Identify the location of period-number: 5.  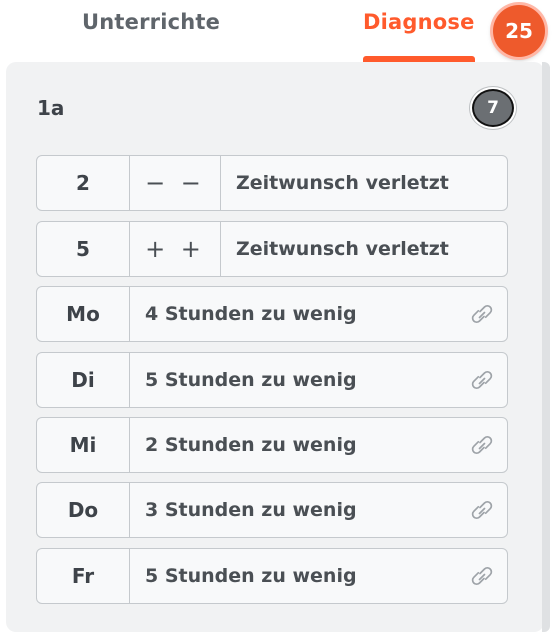
(83, 249).